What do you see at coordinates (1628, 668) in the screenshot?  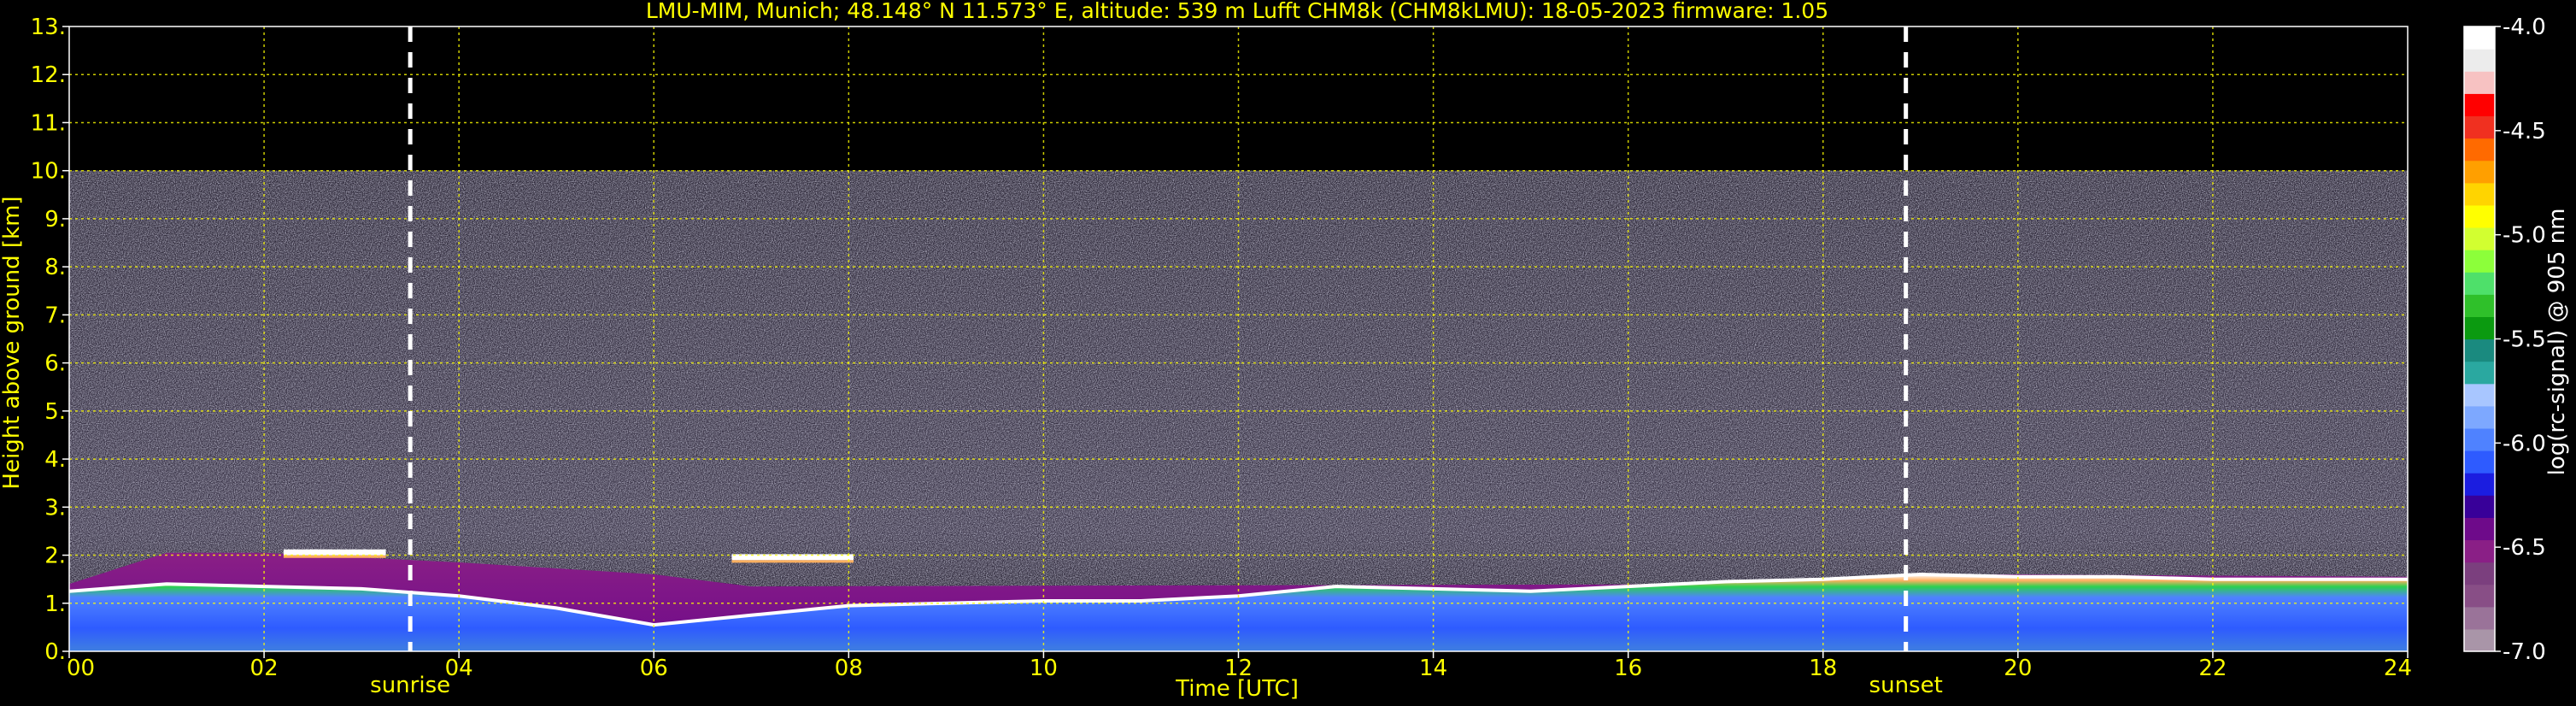 I see `x-tick-label-16: 16` at bounding box center [1628, 668].